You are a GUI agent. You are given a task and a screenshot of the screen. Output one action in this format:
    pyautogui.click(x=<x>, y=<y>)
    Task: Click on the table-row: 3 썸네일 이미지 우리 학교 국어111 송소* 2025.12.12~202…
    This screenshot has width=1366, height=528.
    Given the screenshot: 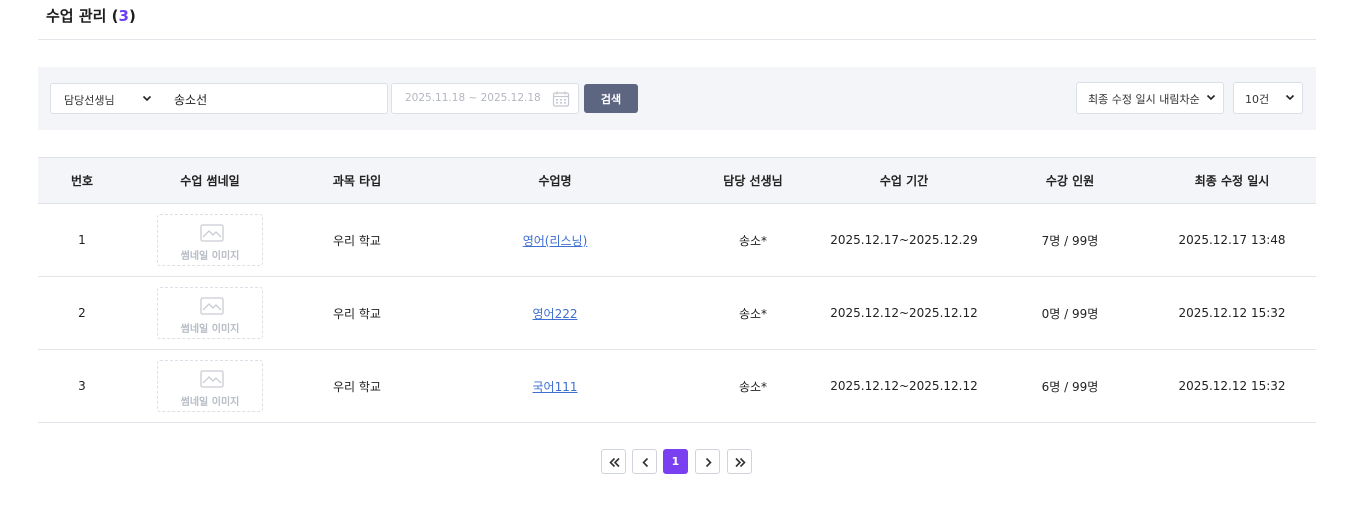 What is the action you would take?
    pyautogui.click(x=677, y=386)
    